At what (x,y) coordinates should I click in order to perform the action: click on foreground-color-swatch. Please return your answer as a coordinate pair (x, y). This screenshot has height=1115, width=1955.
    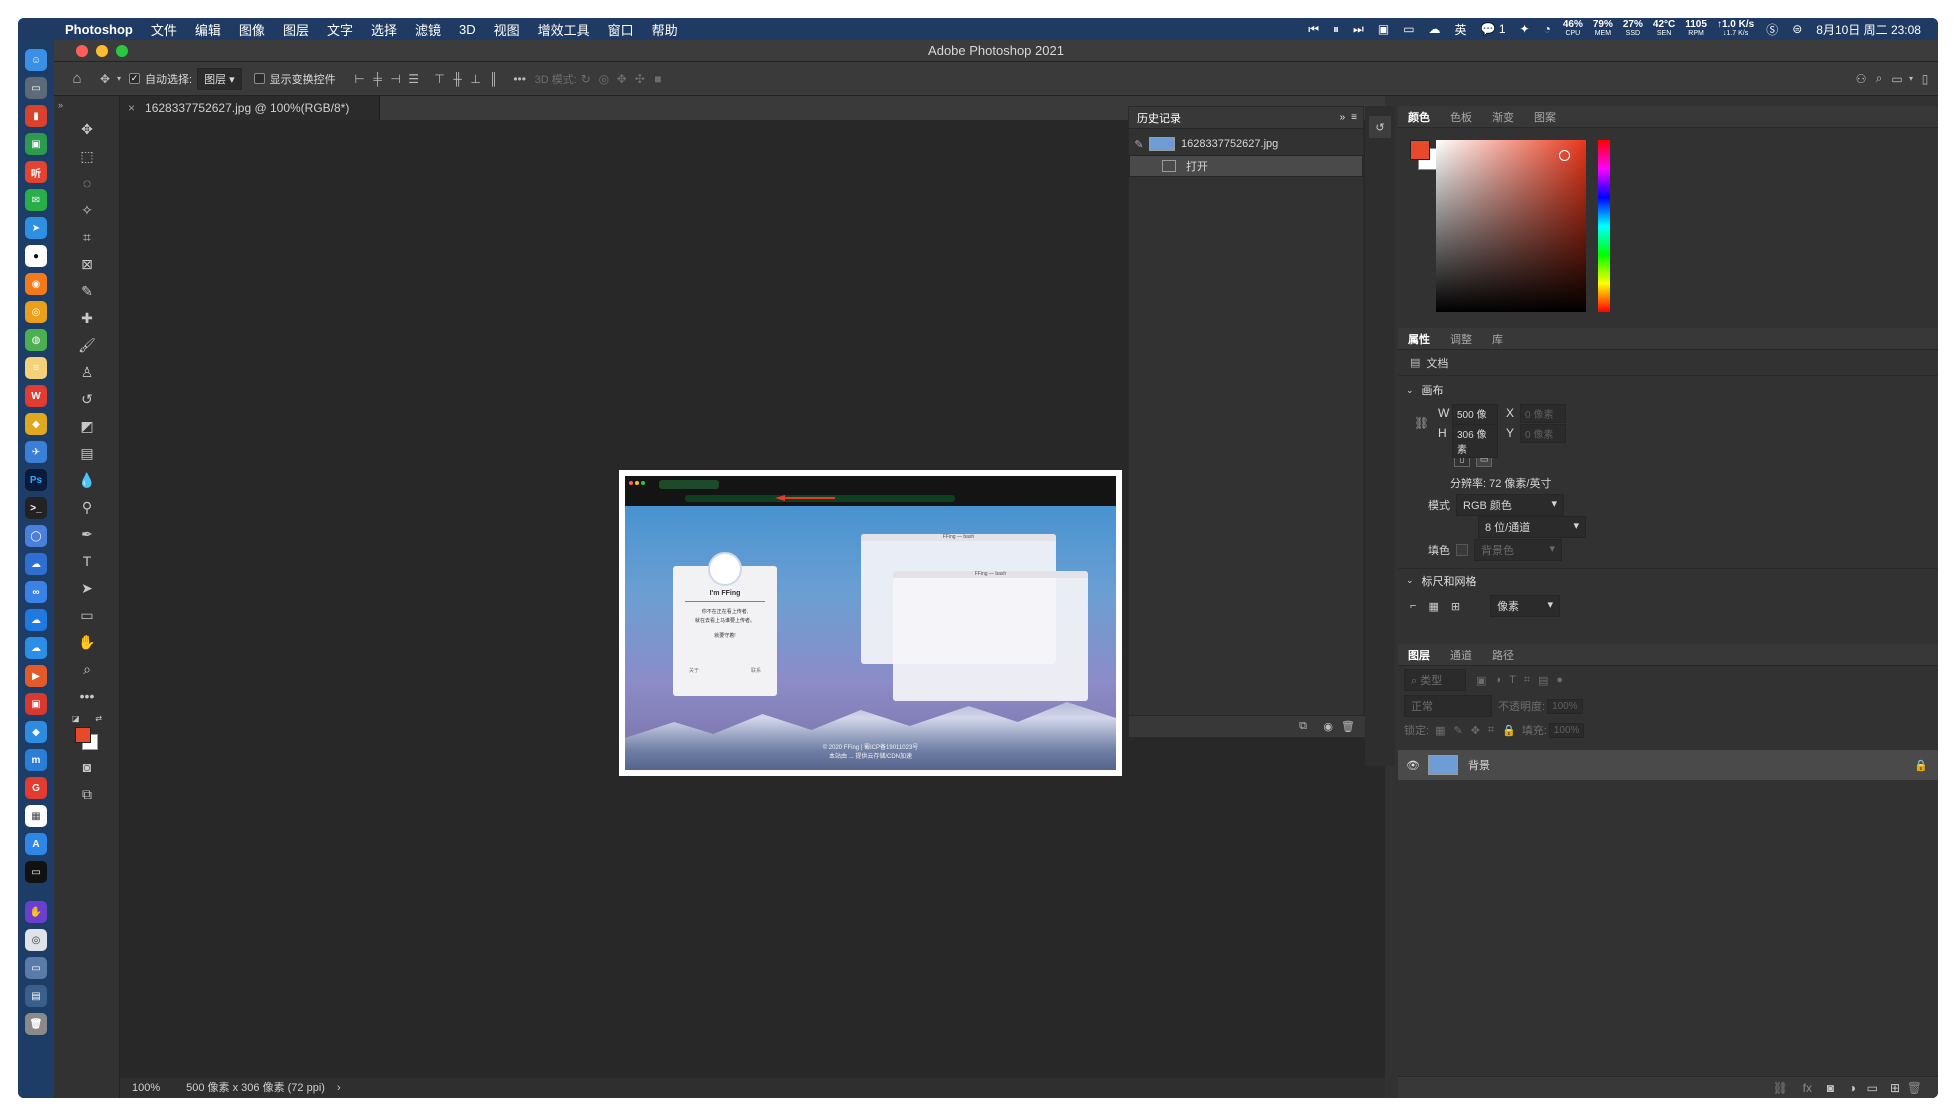
    Looking at the image, I should click on (83, 735).